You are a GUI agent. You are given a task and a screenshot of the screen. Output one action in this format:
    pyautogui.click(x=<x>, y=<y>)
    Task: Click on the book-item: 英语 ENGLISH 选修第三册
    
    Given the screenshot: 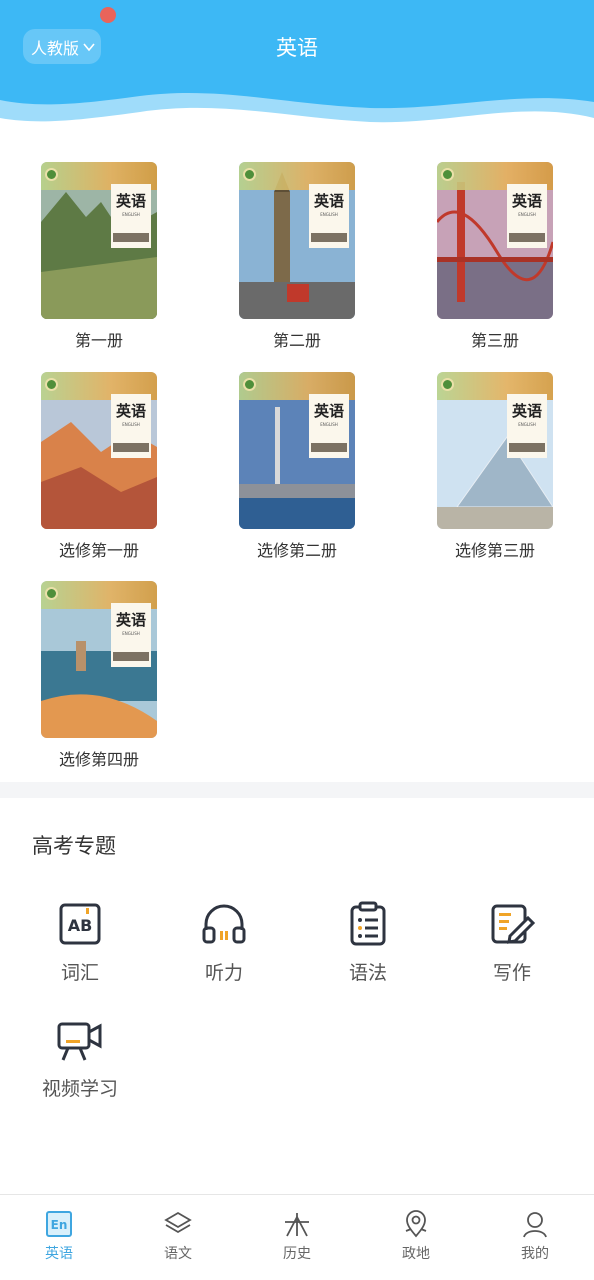 What is the action you would take?
    pyautogui.click(x=495, y=466)
    